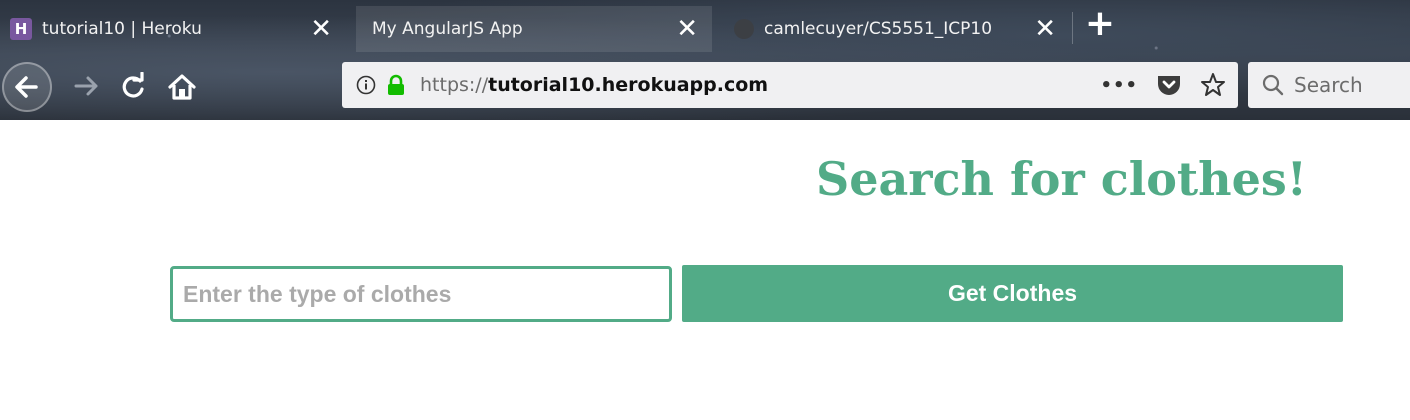 This screenshot has height=420, width=1410. I want to click on search-placeholder: Search, so click(1328, 85).